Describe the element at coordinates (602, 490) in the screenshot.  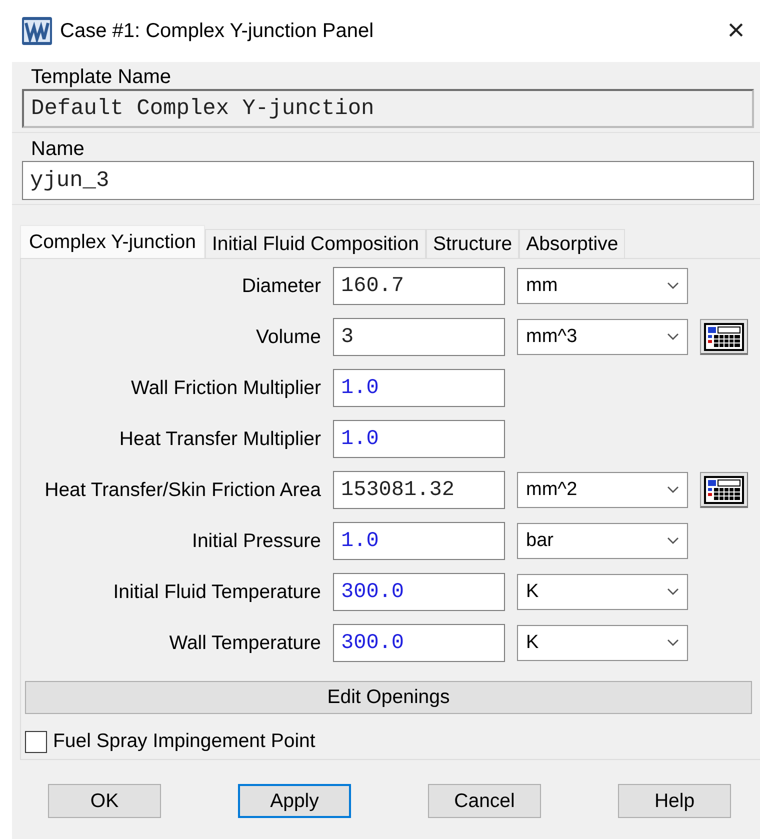
I see `unit-dropdown: mm^2` at that location.